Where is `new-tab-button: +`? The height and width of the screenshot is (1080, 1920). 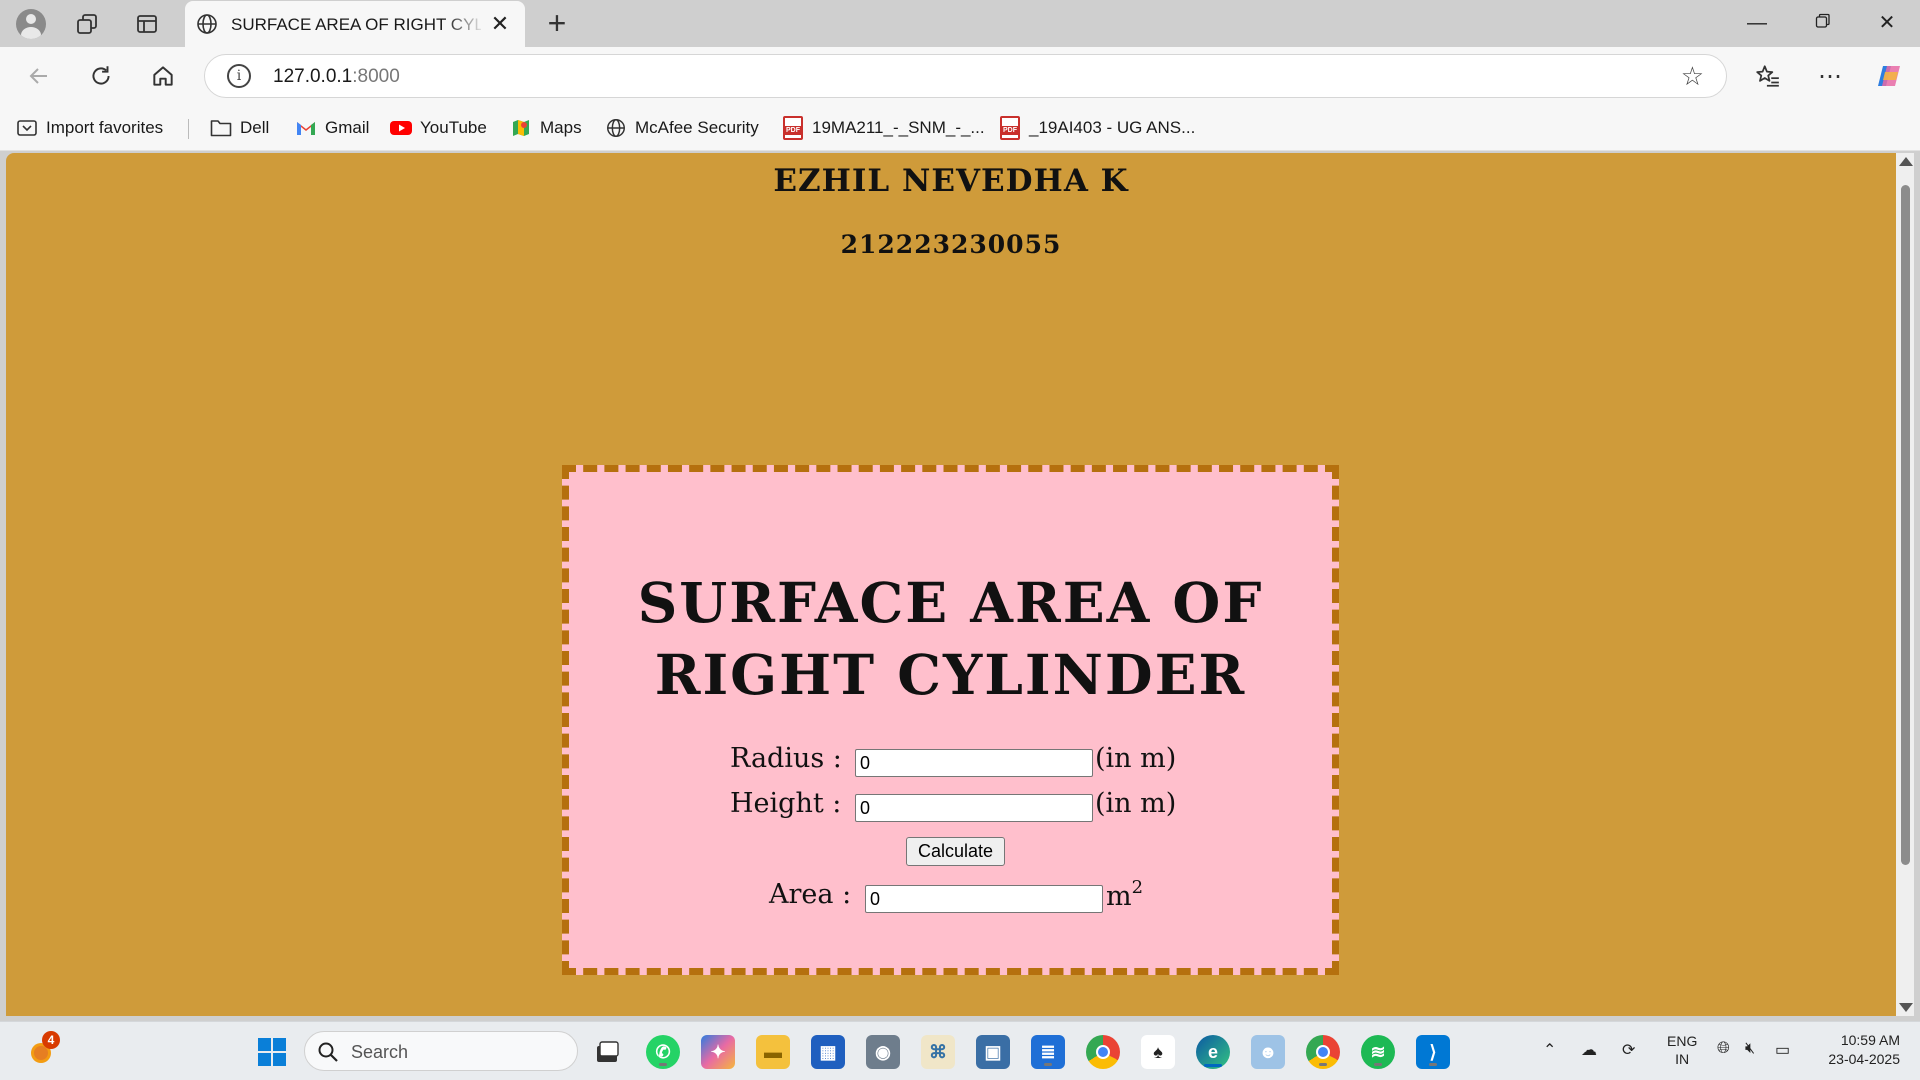 new-tab-button: + is located at coordinates (557, 24).